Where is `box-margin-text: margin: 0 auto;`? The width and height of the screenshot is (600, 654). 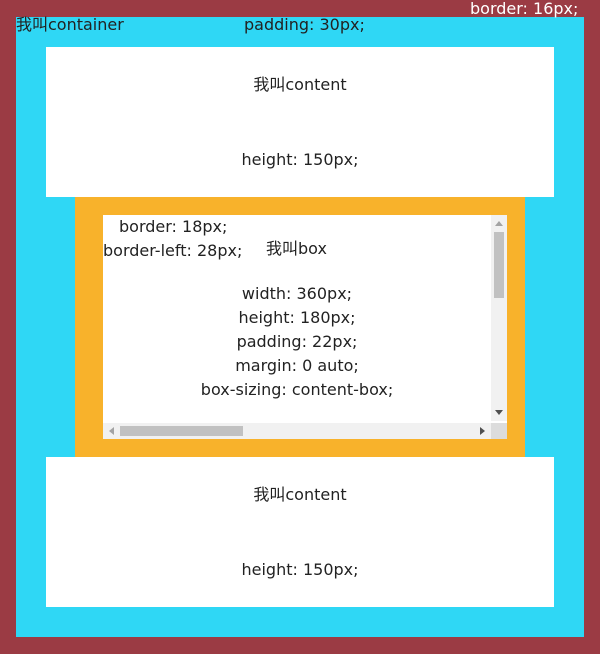
box-margin-text: margin: 0 auto; is located at coordinates (297, 365).